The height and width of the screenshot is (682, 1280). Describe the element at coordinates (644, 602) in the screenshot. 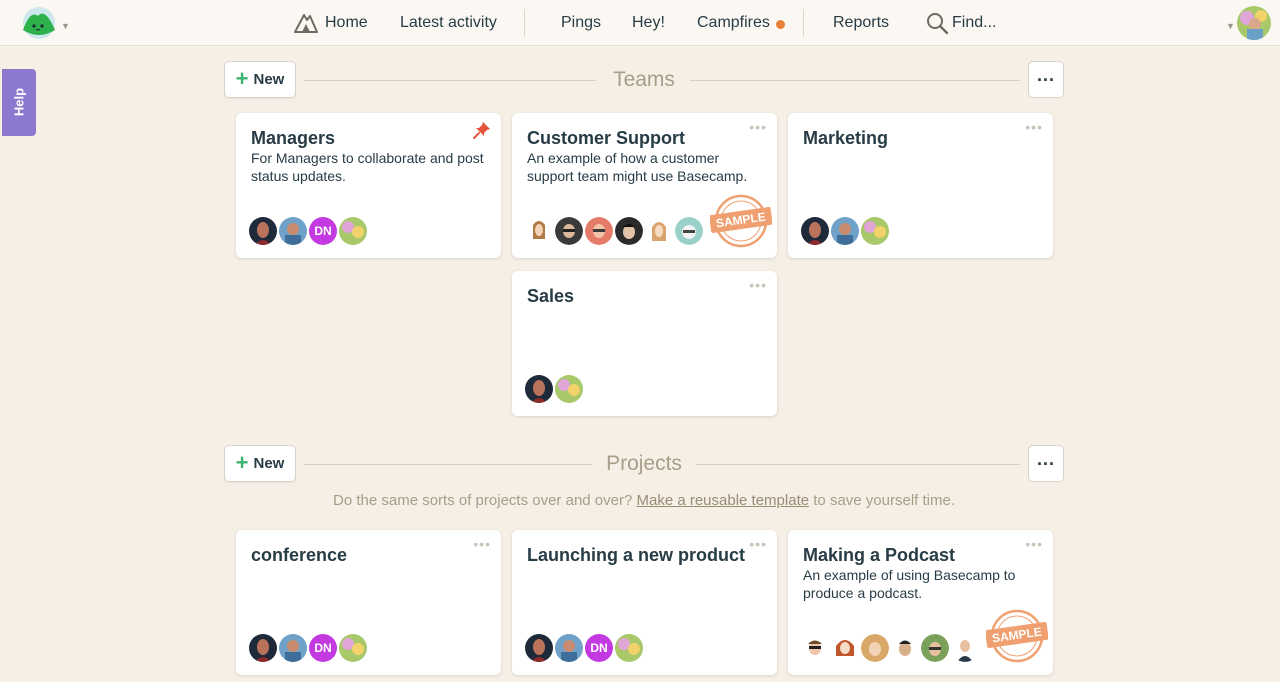

I see `project-card-launching-new-product: Launching a new product ••• DN` at that location.